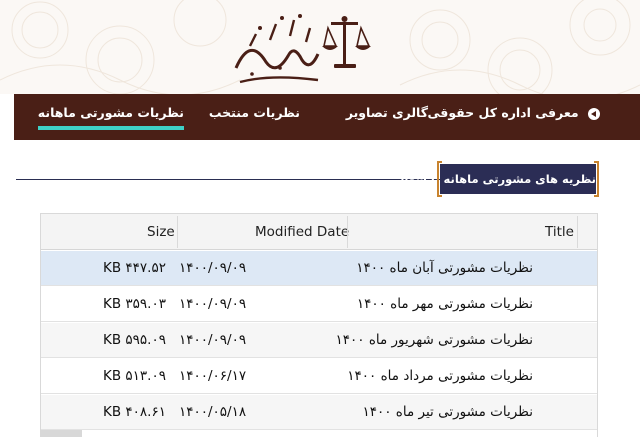 The image size is (640, 437). Describe the element at coordinates (134, 340) in the screenshot. I see `file-size: KB ۵۹۵.۰۹` at that location.